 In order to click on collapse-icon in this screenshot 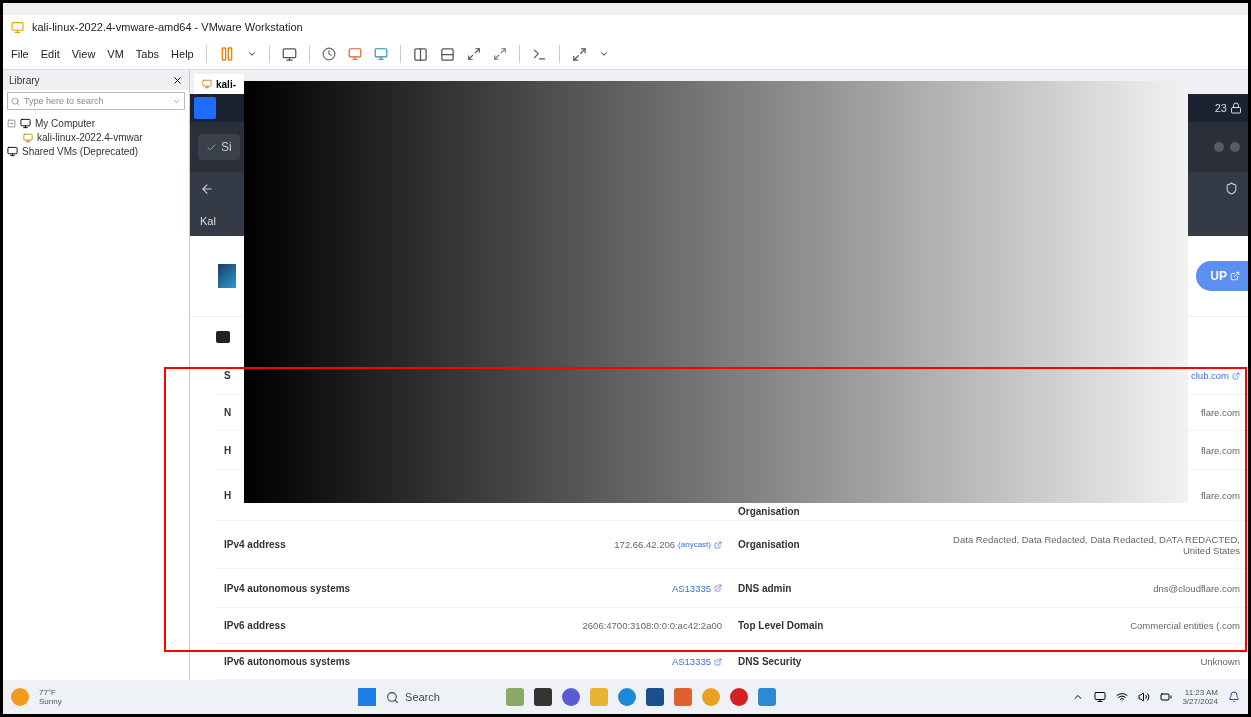, I will do `click(11, 123)`.